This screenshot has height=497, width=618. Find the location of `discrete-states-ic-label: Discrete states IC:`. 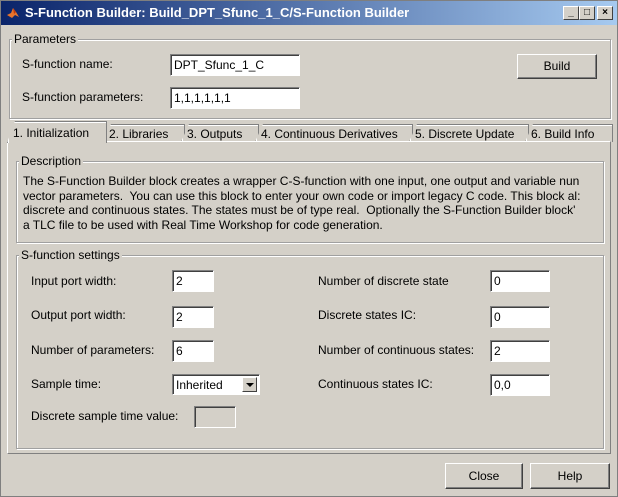

discrete-states-ic-label: Discrete states IC: is located at coordinates (367, 315).